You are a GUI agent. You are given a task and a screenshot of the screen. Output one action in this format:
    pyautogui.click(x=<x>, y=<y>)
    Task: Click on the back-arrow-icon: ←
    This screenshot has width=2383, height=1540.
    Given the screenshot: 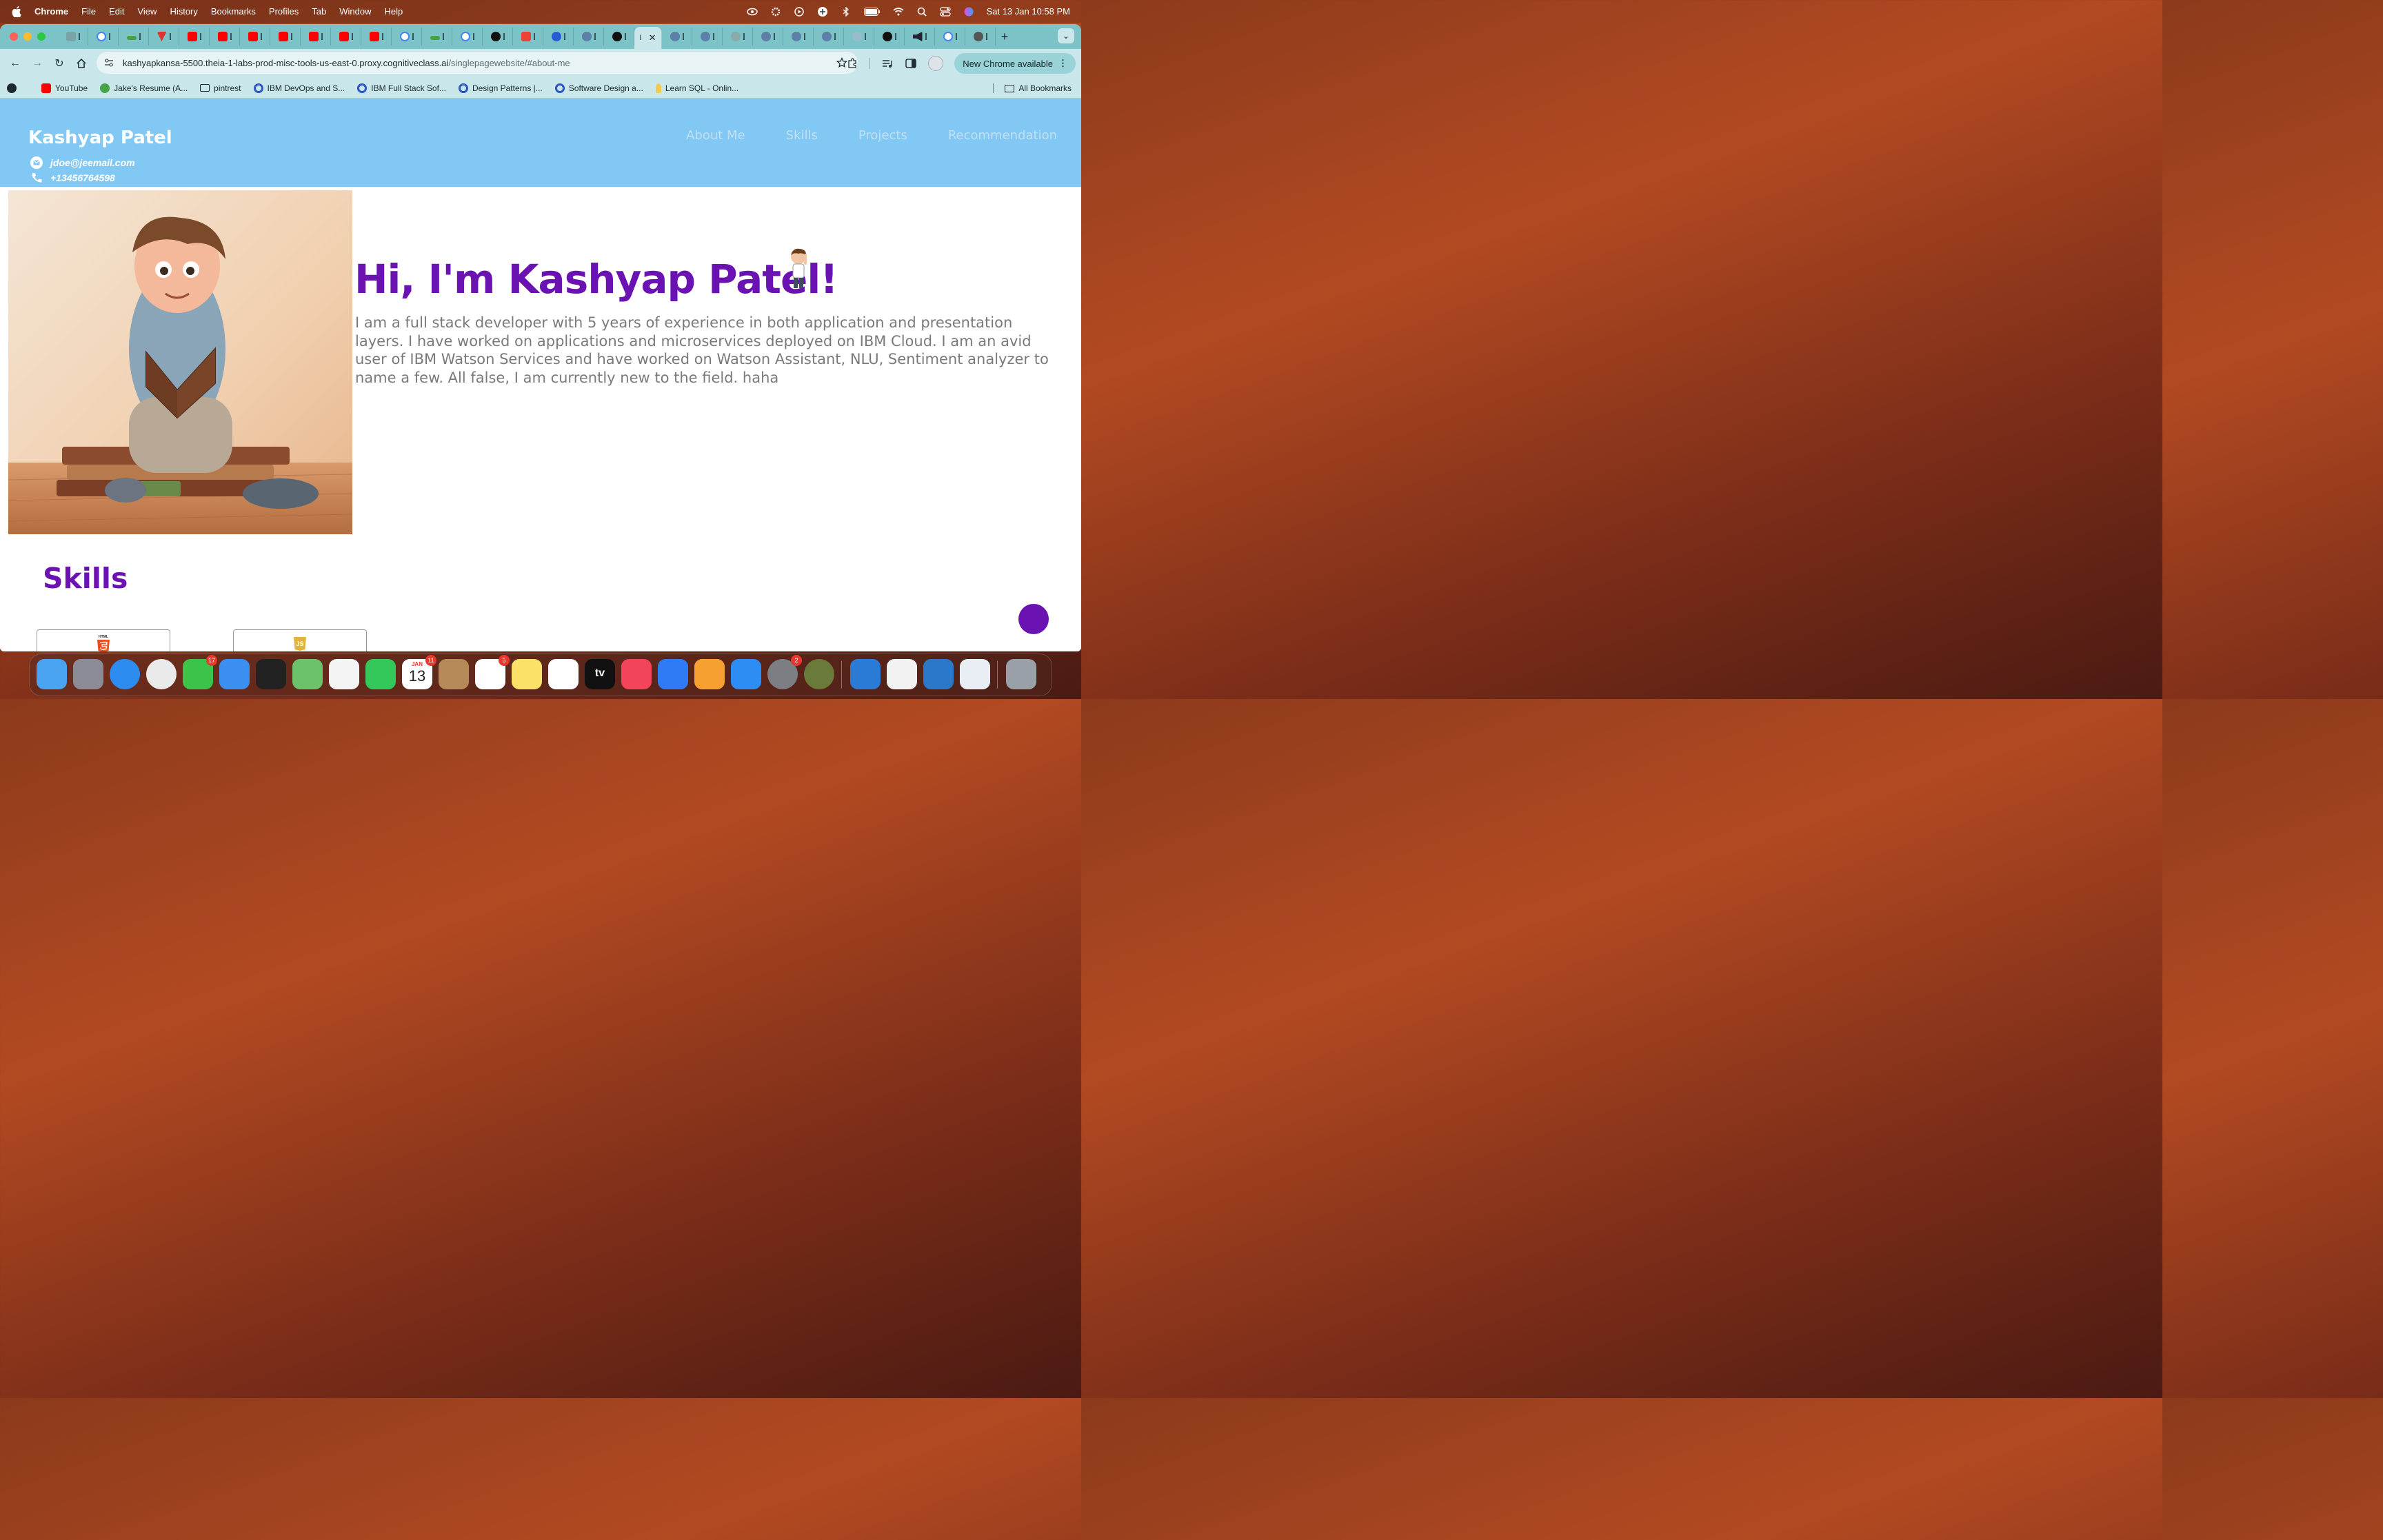 What is the action you would take?
    pyautogui.click(x=15, y=64)
    